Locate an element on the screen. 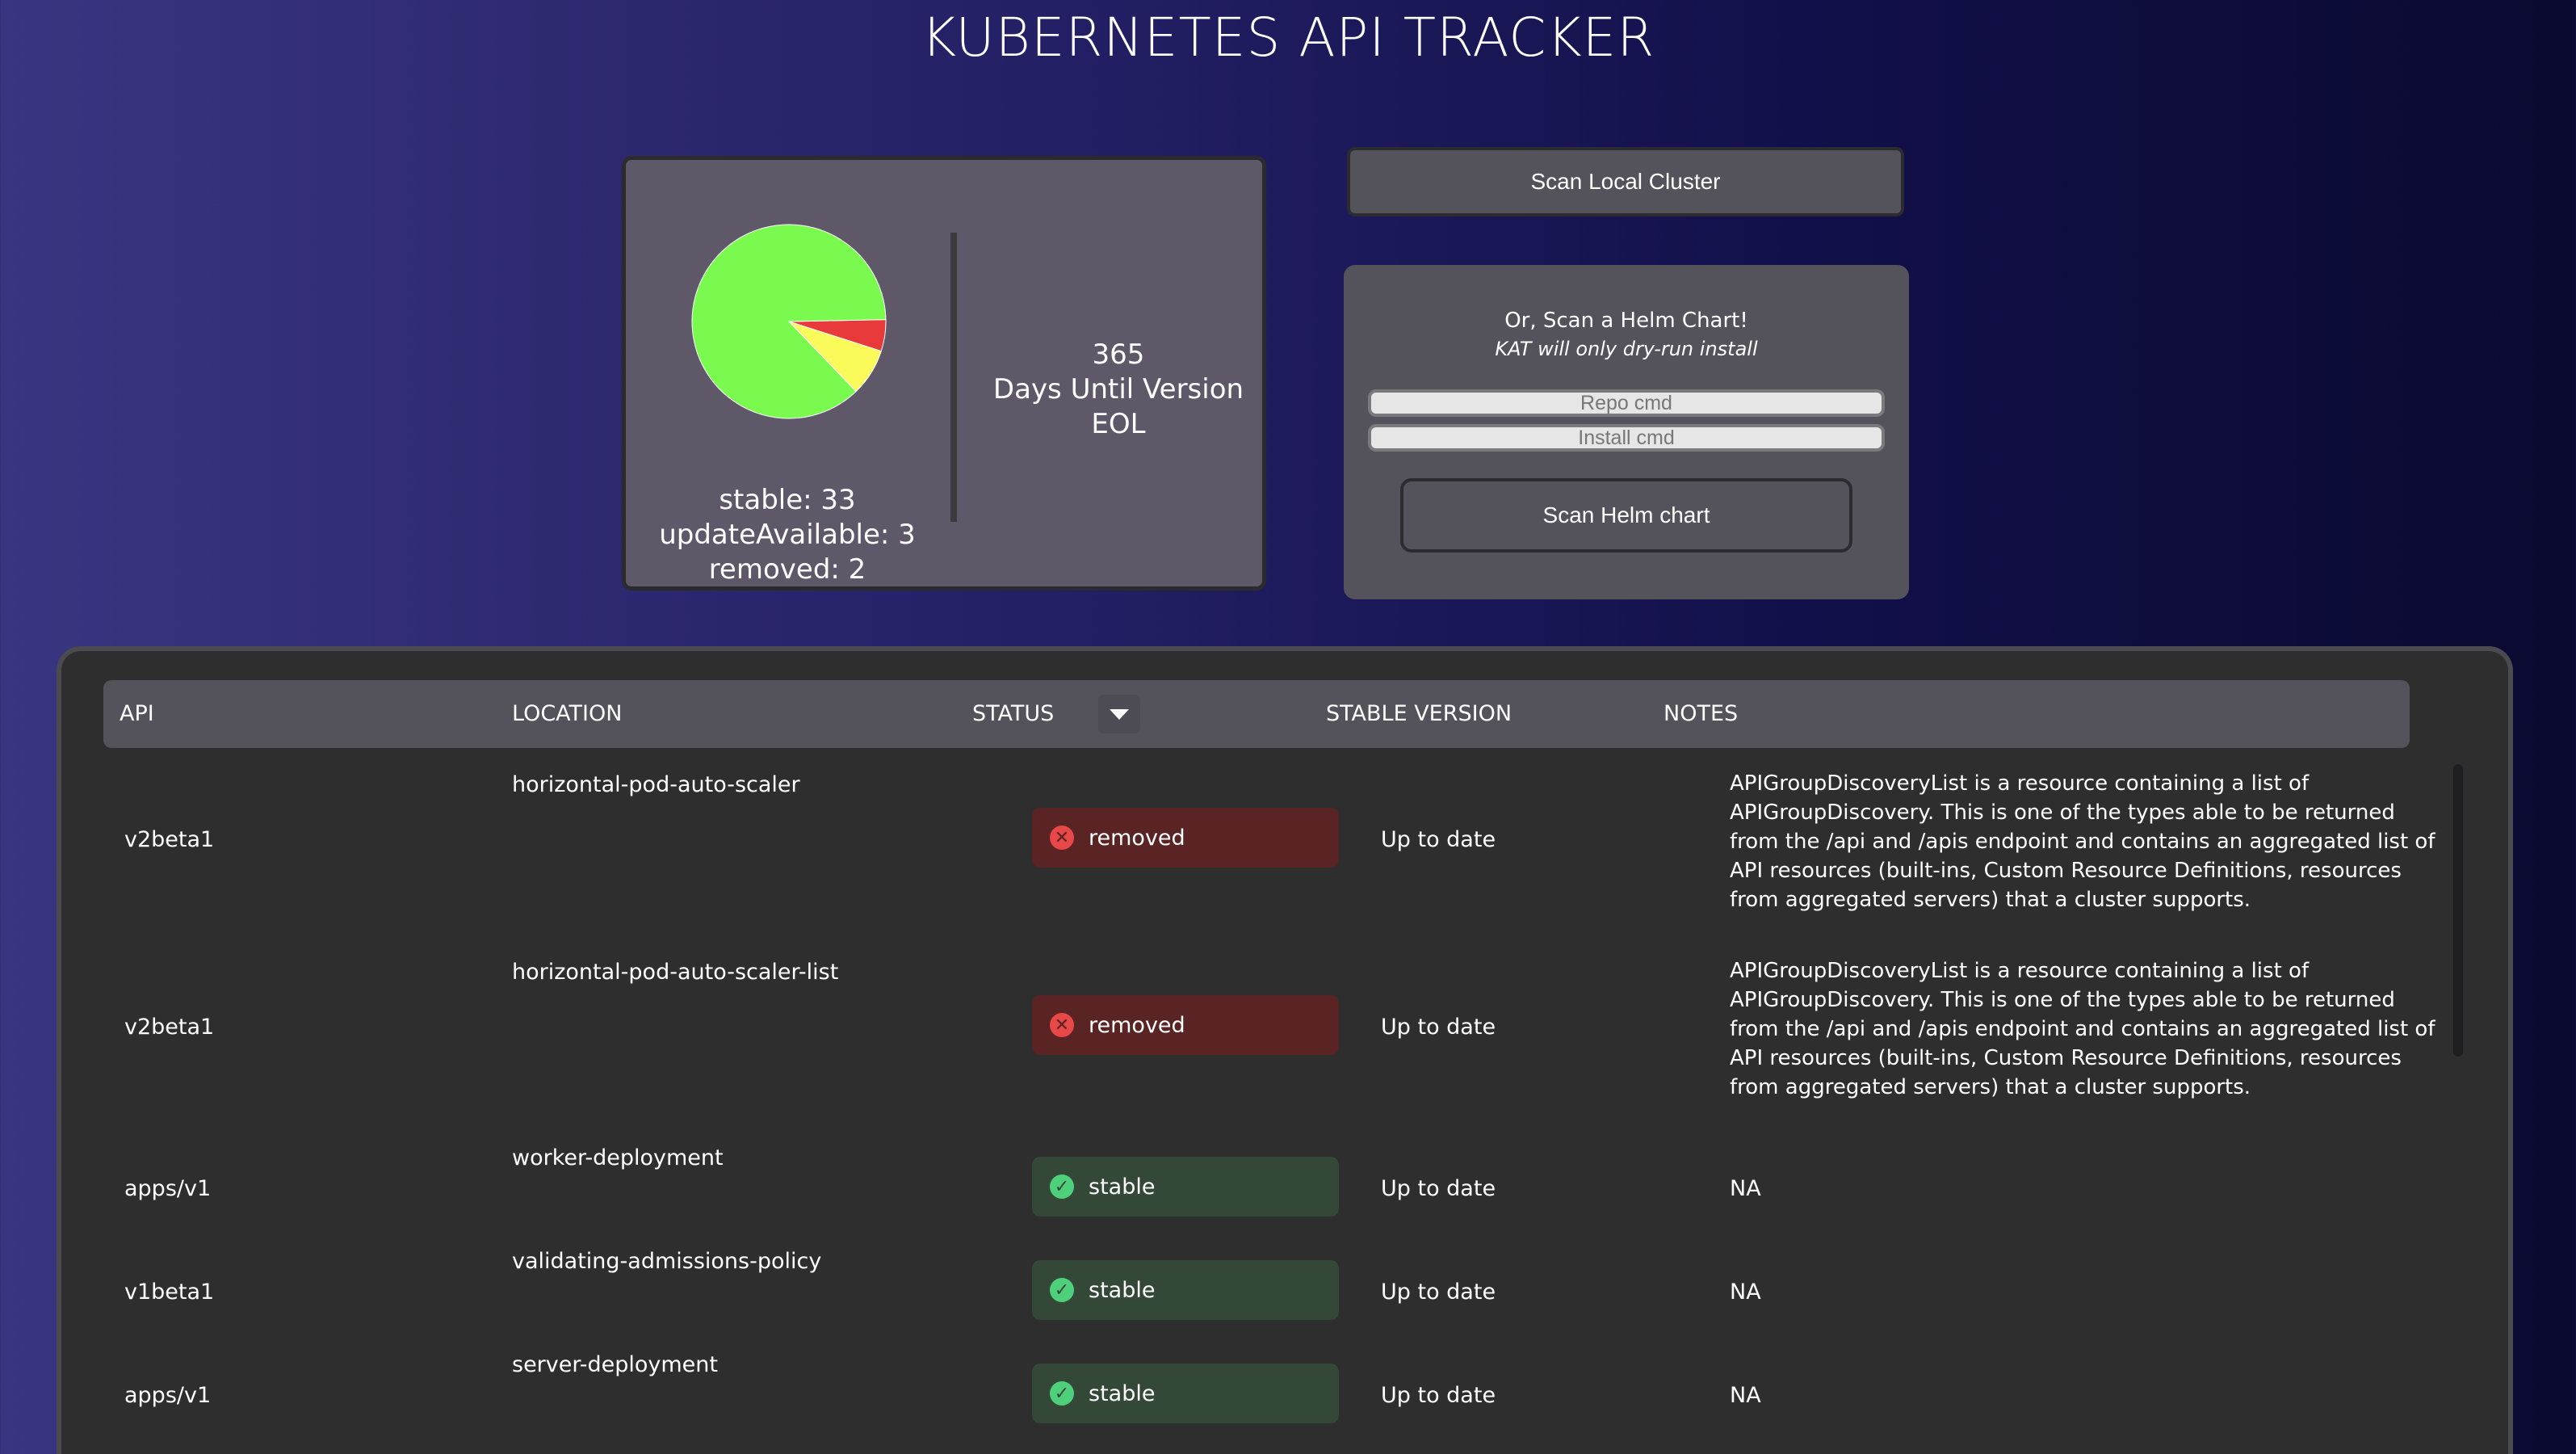 This screenshot has width=2576, height=1454. eol-countdown: 365 Days Until Version EOL is located at coordinates (1118, 390).